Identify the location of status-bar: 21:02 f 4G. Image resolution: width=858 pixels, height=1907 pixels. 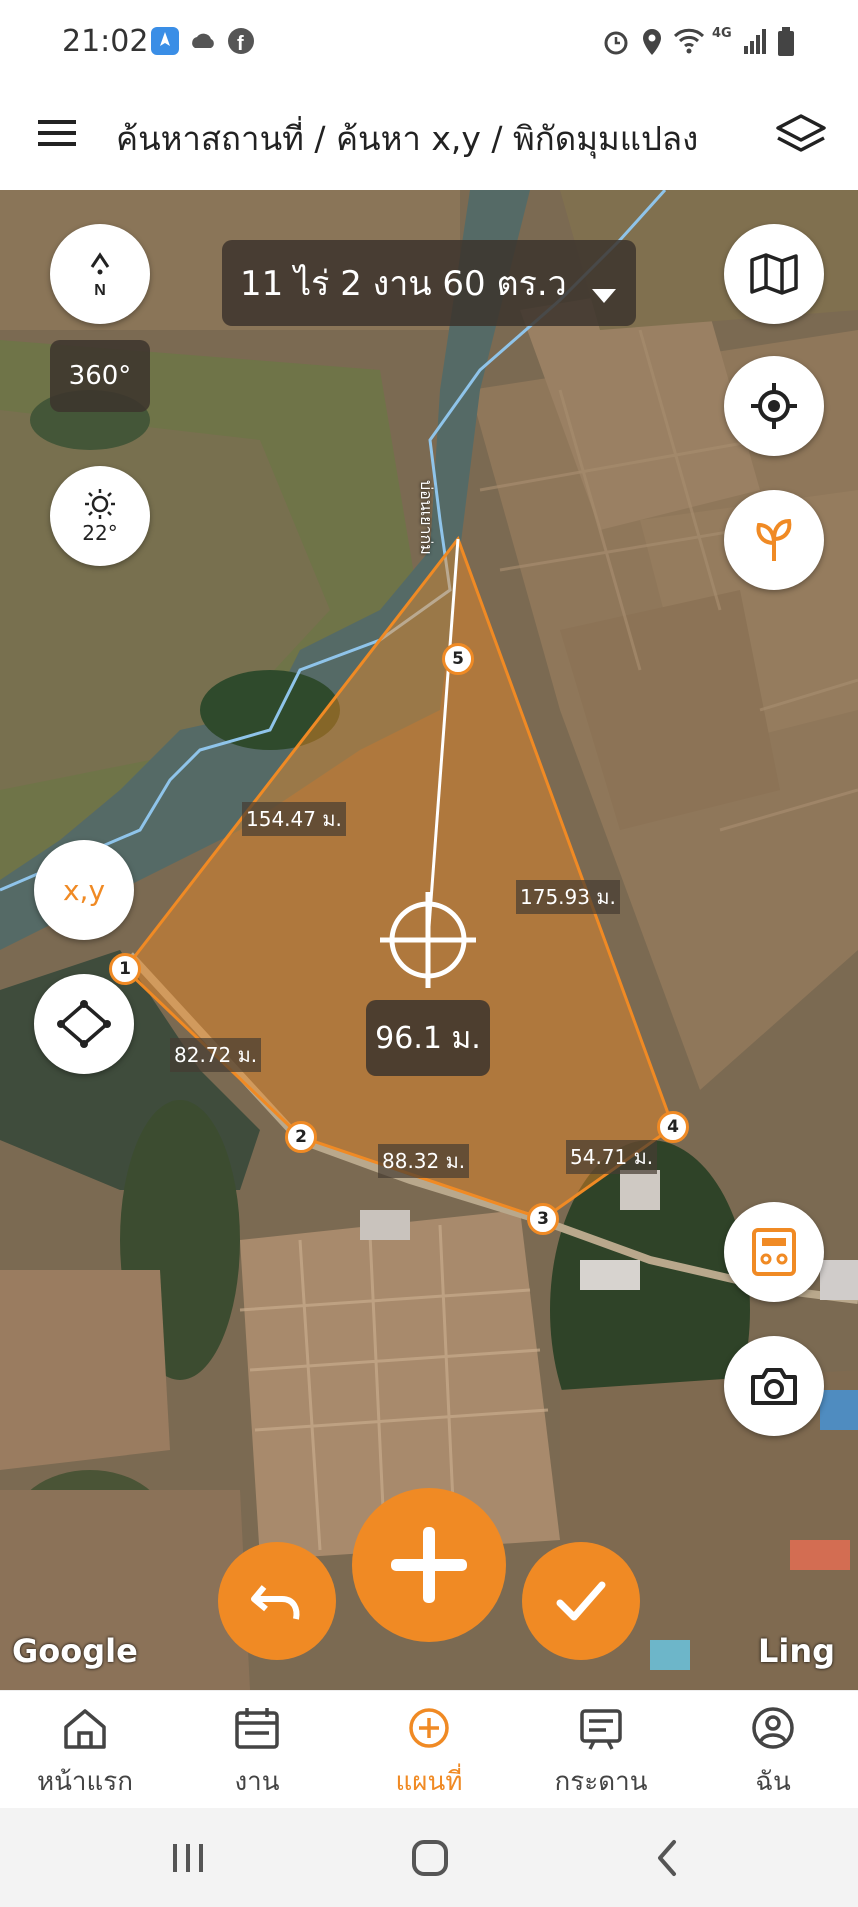
(429, 43).